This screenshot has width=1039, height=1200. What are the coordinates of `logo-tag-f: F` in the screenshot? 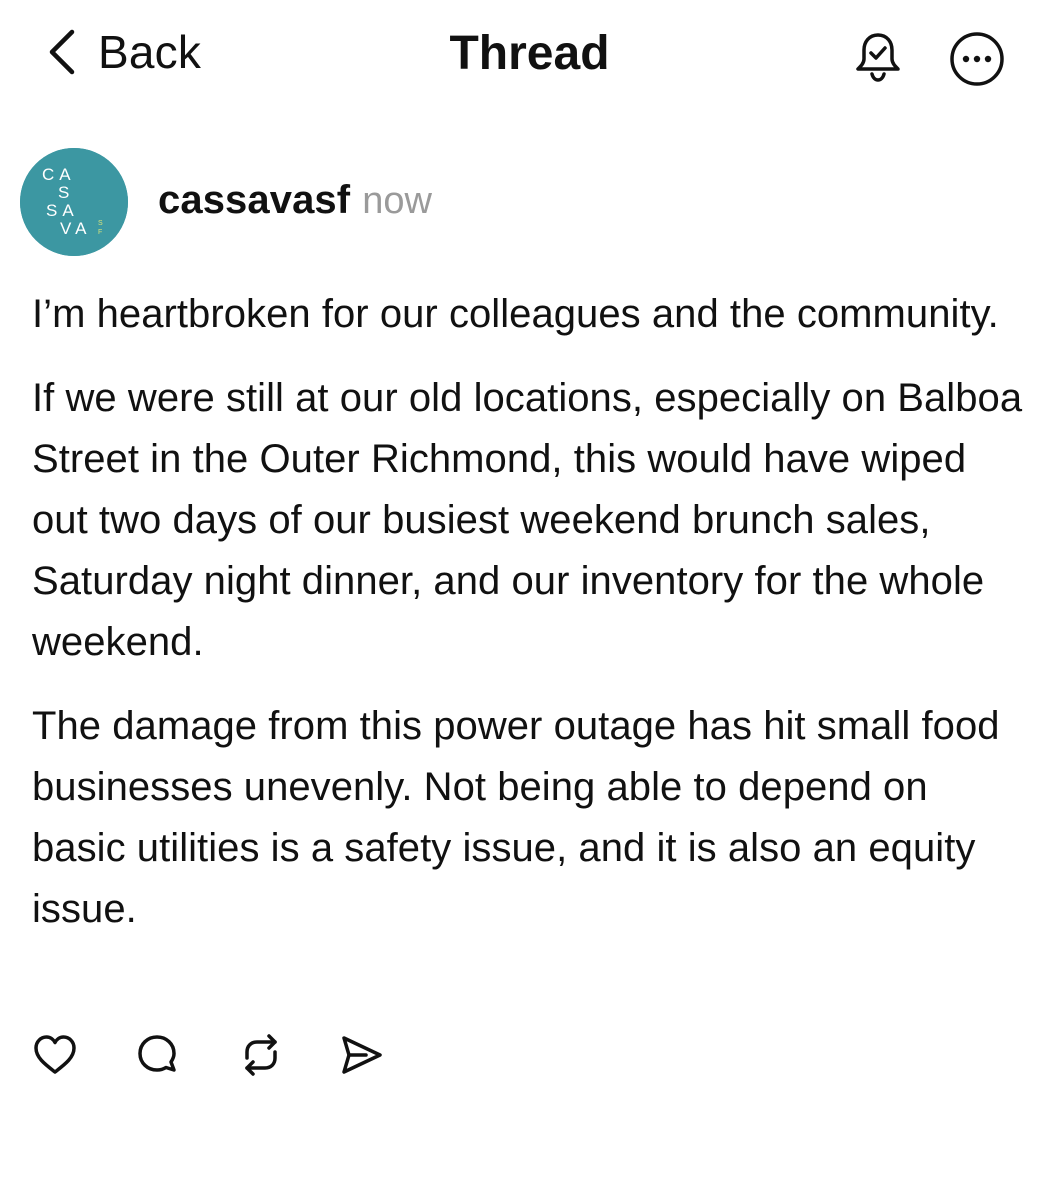 It's located at (100, 232).